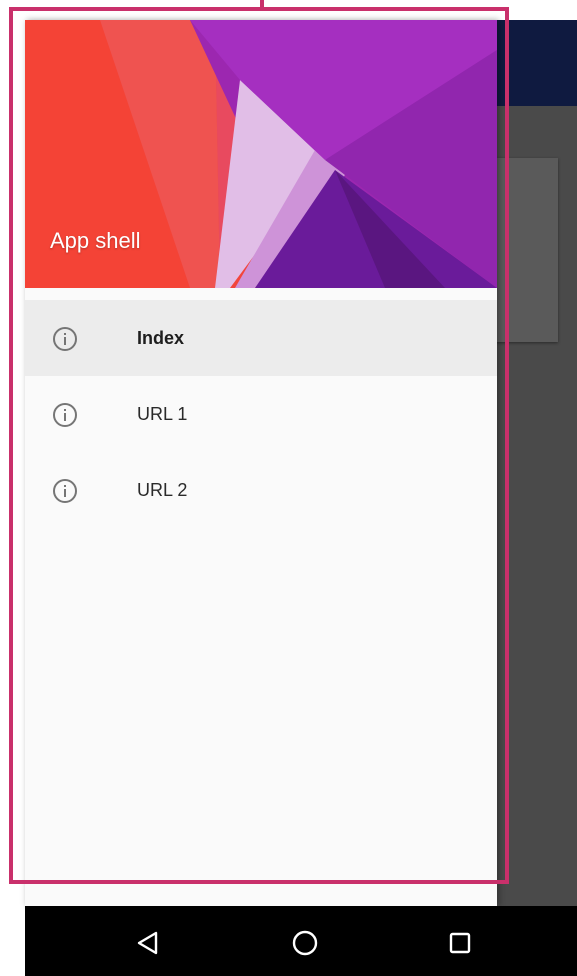 This screenshot has width=577, height=976. I want to click on home-button, so click(305, 943).